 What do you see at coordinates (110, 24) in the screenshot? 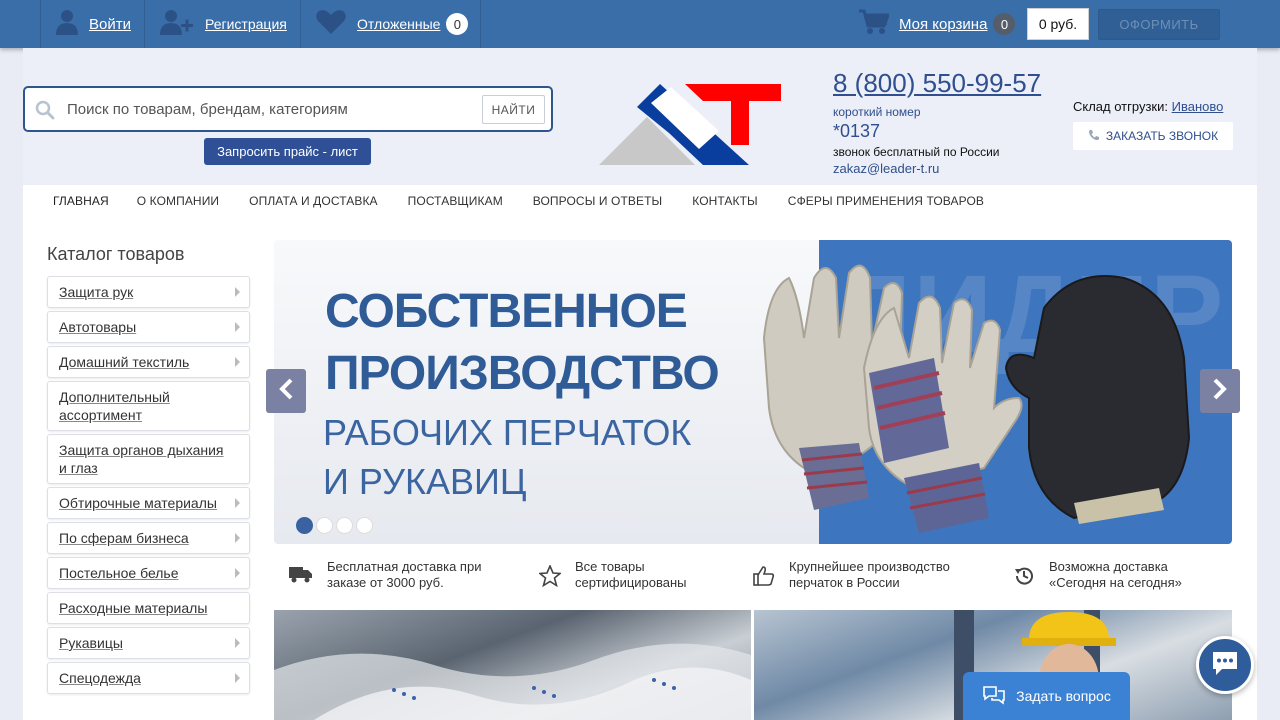
I see `login-link: Войти` at bounding box center [110, 24].